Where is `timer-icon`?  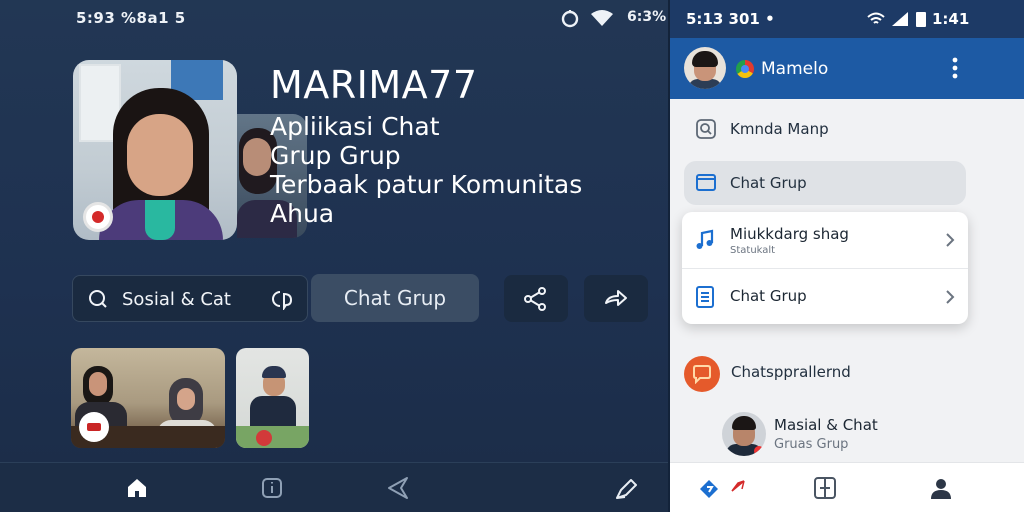
timer-icon is located at coordinates (570, 19).